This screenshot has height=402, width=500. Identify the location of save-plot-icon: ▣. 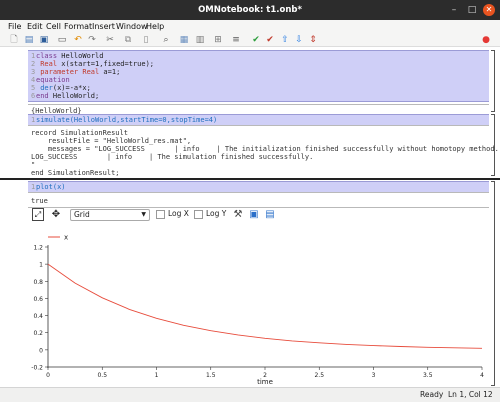
(254, 214).